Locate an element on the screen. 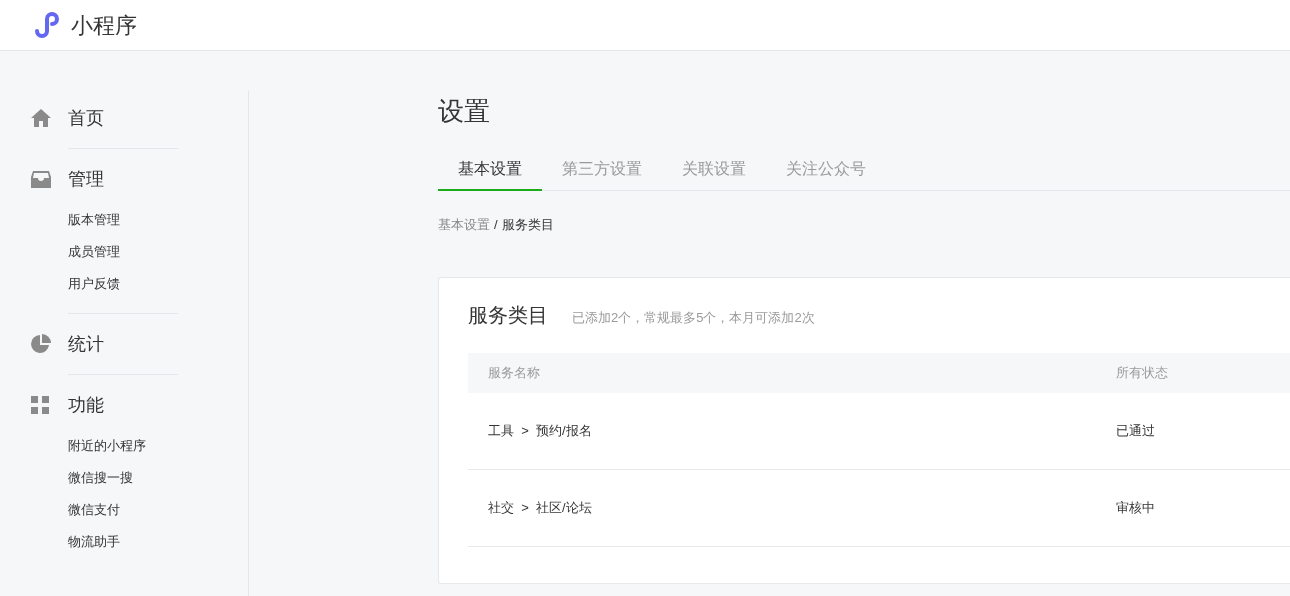 This screenshot has height=596, width=1290. column-header: 服务名称 is located at coordinates (514, 373).